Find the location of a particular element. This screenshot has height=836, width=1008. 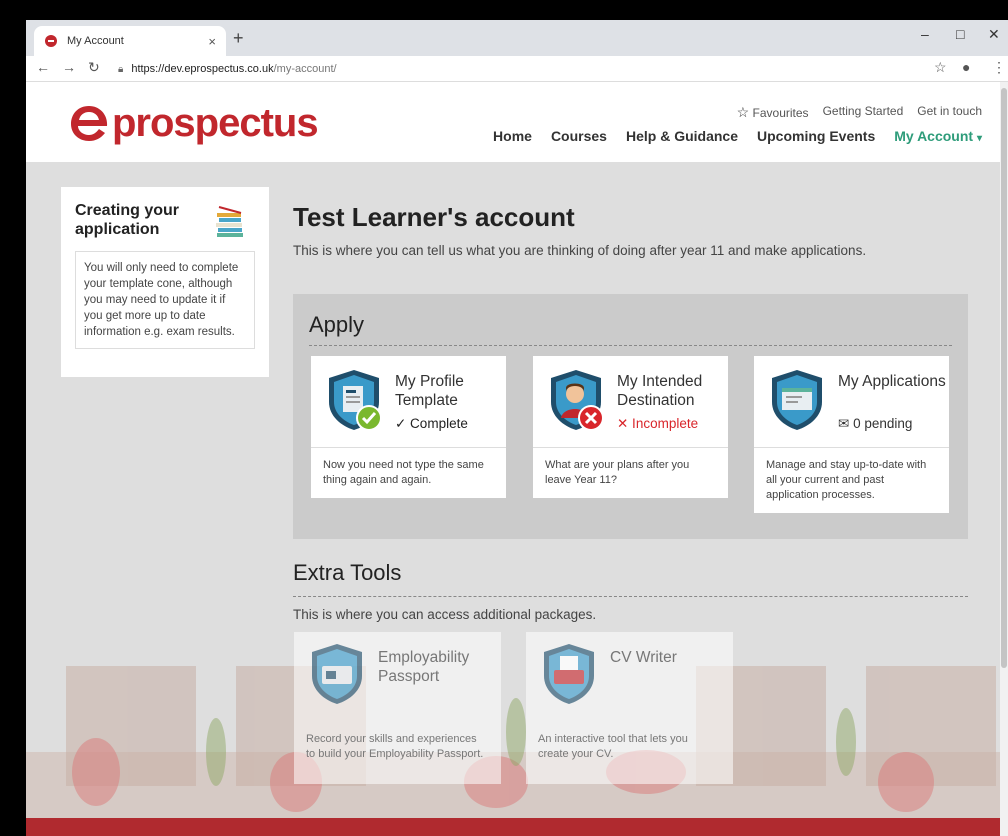

tab-title: My Account is located at coordinates (95, 41).